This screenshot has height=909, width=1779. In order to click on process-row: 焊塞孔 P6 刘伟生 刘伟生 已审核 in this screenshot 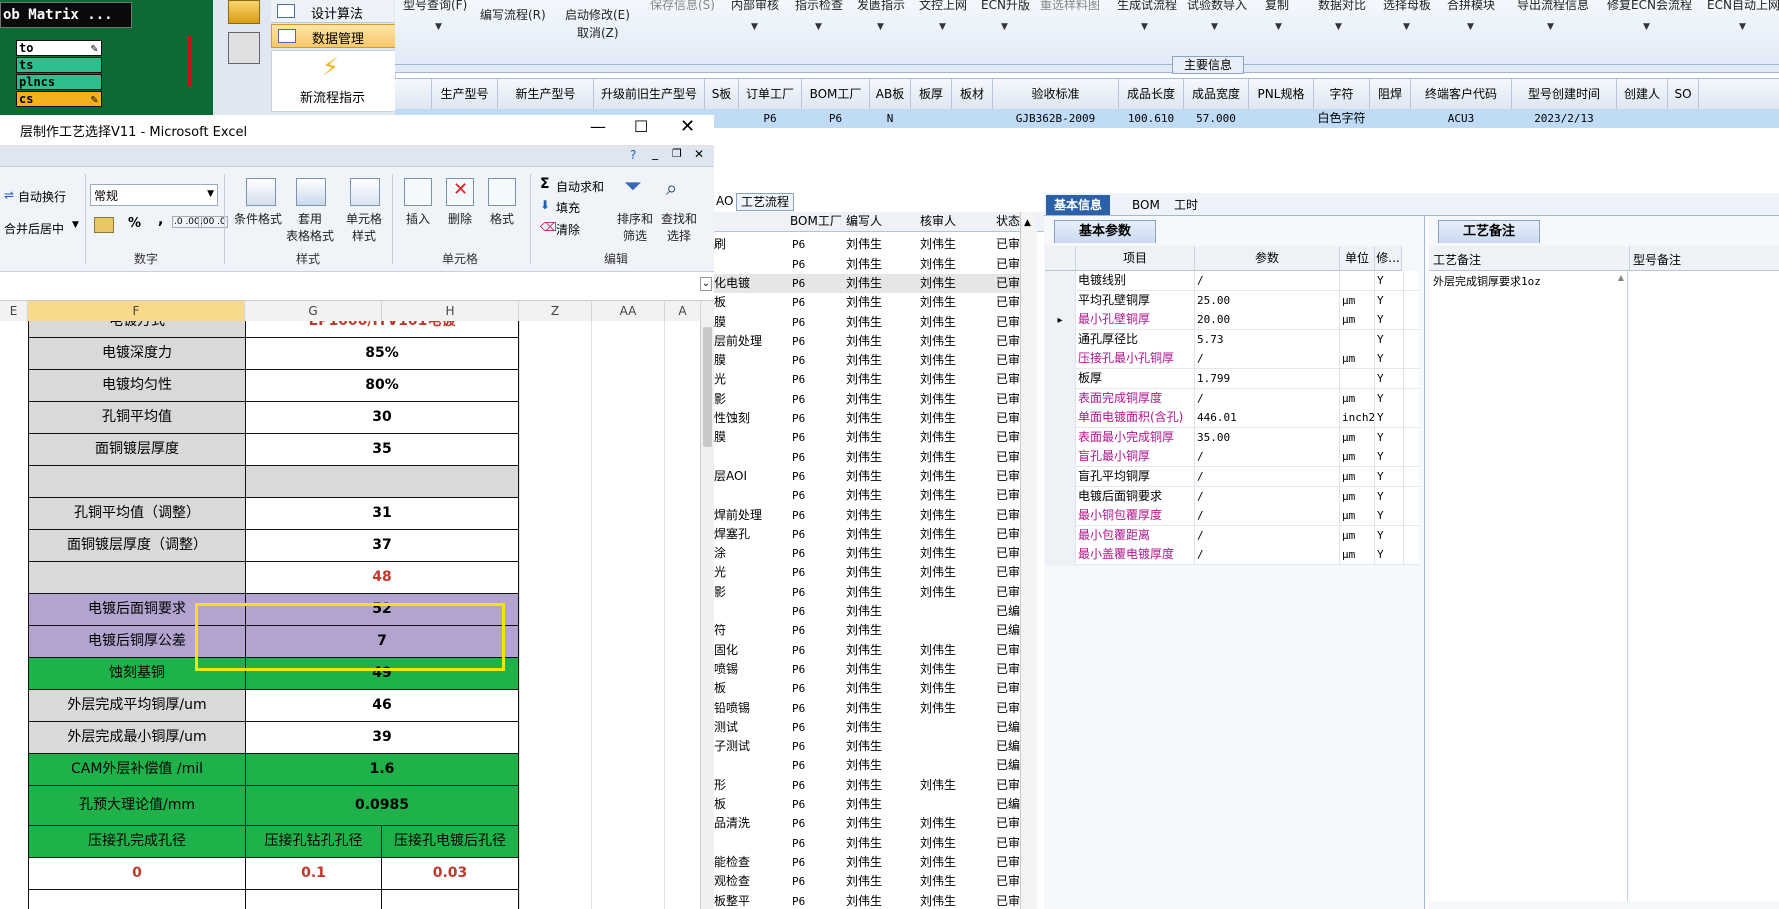, I will do `click(875, 534)`.